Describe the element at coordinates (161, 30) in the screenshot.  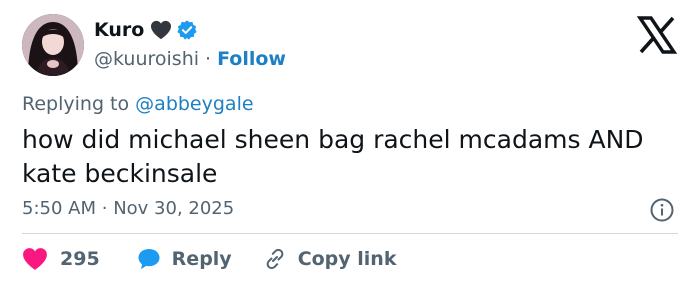
I see `black-heart-icon` at that location.